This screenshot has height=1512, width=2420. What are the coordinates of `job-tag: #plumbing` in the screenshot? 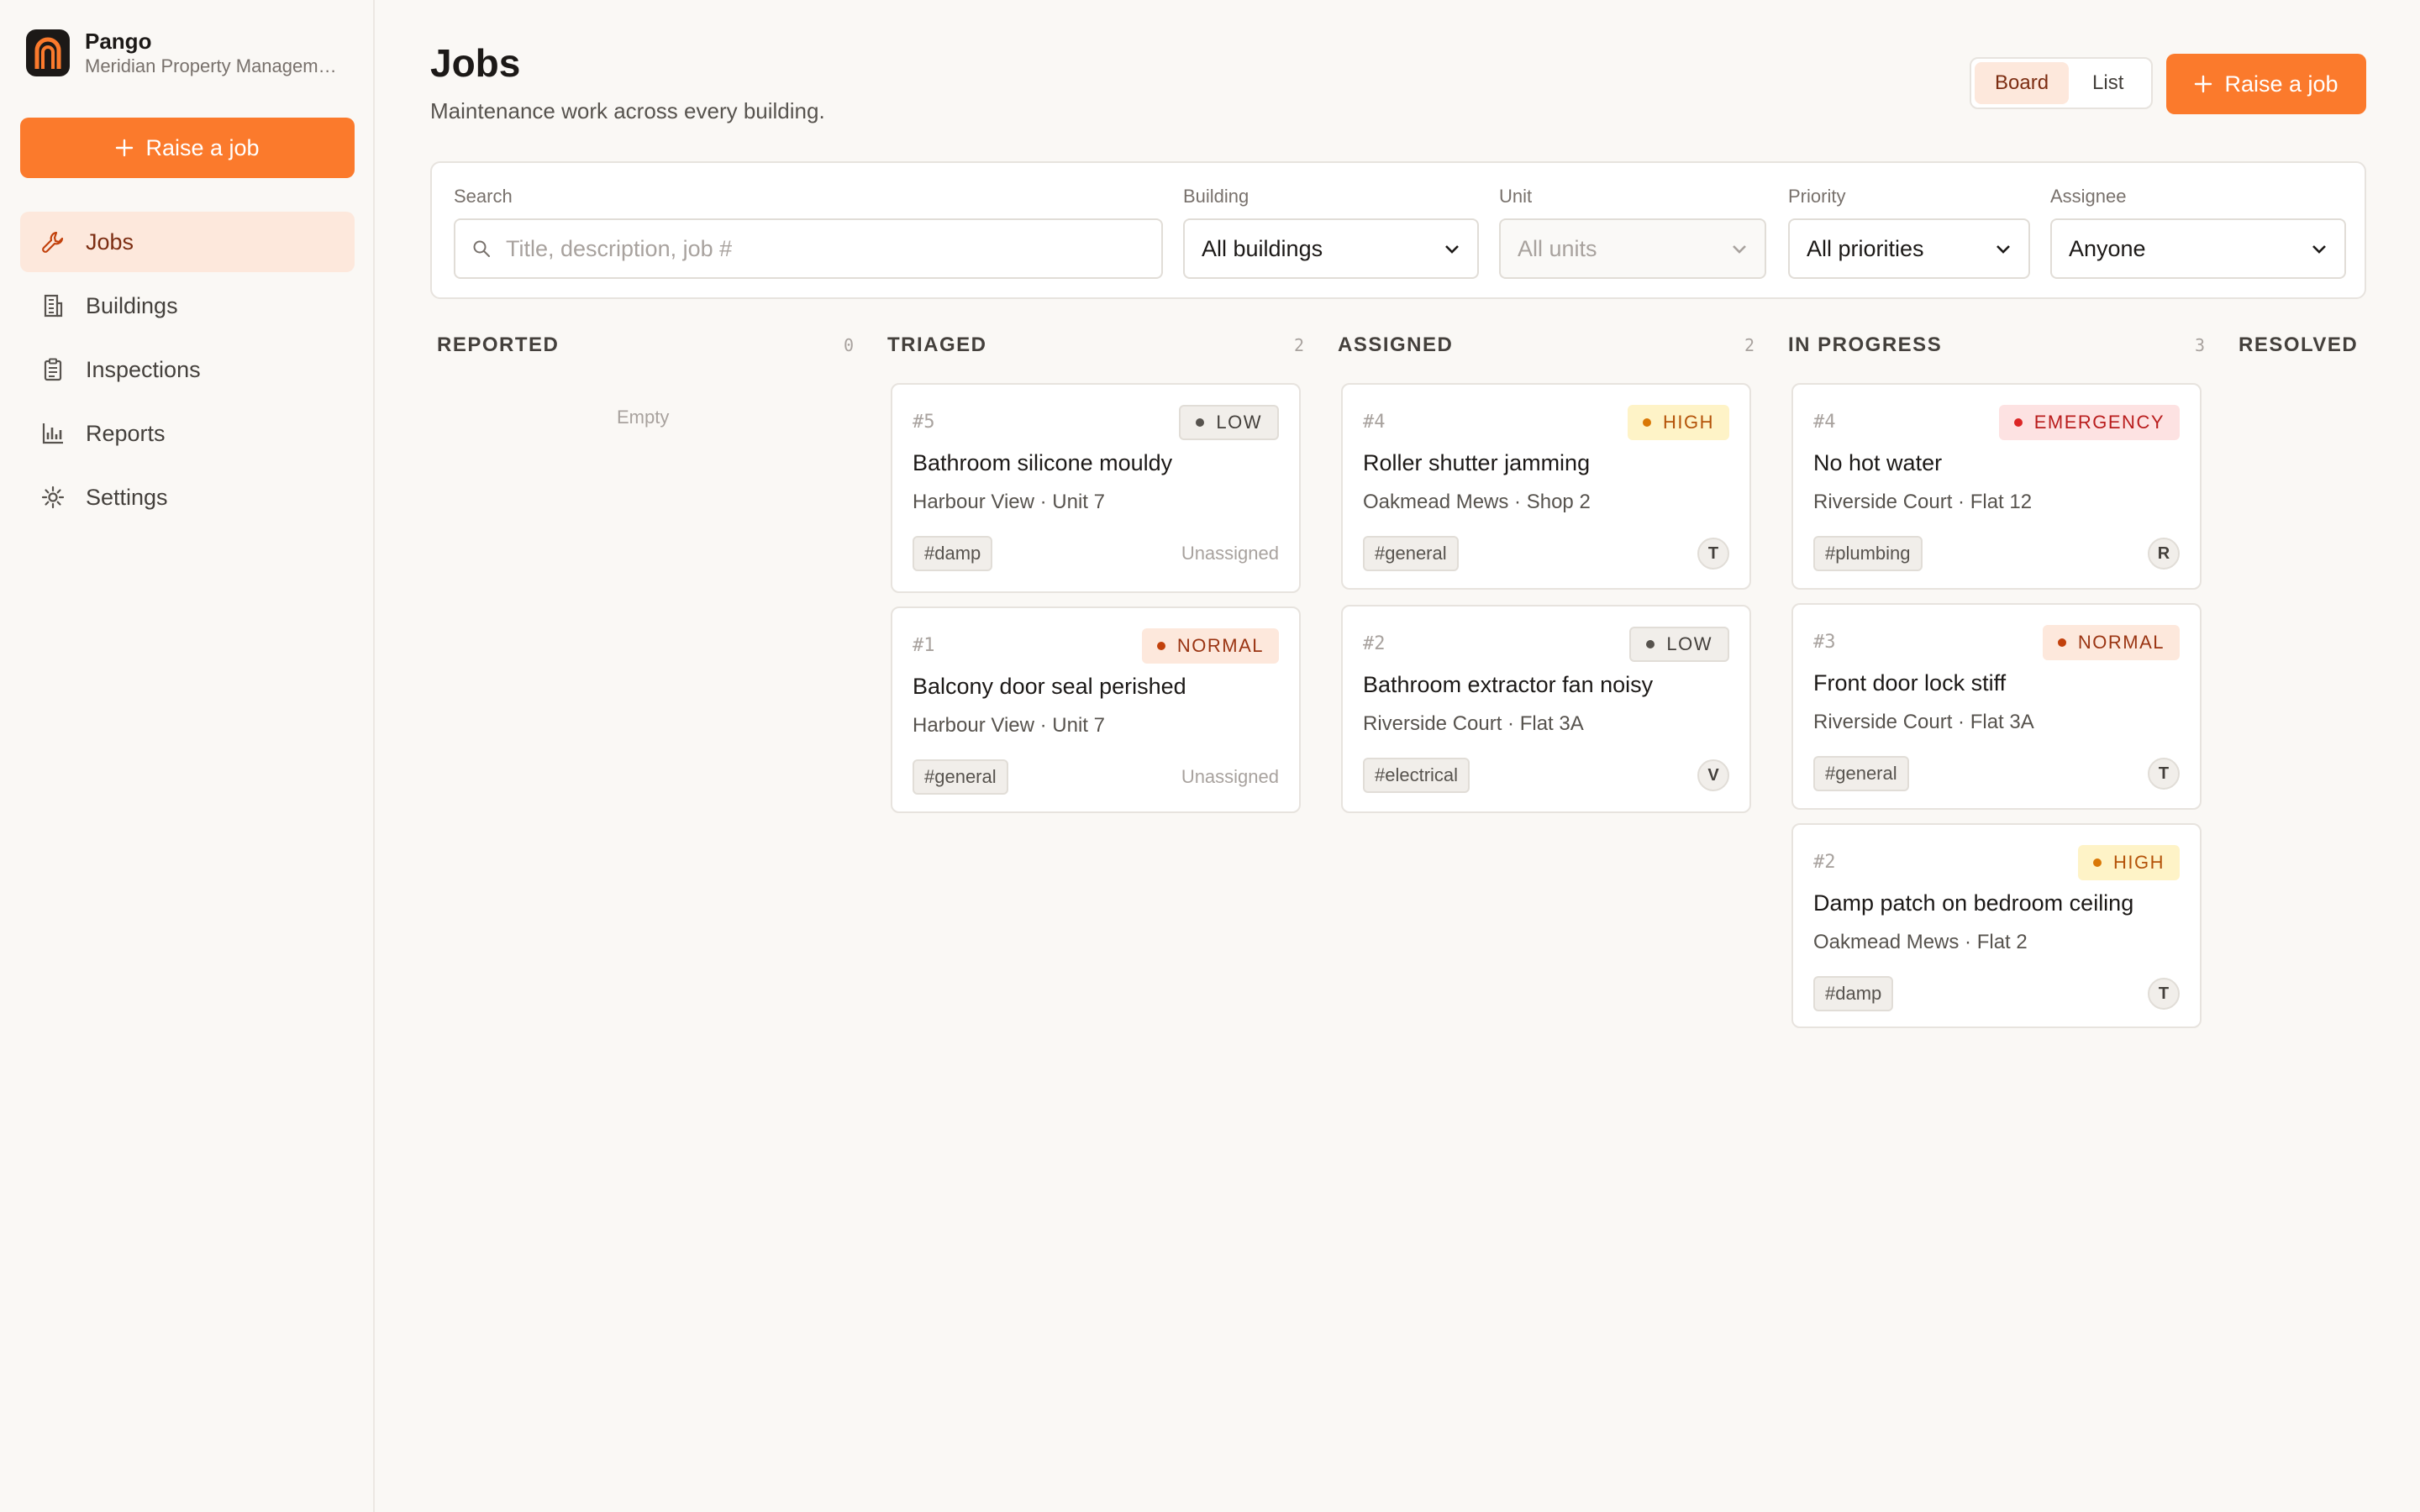 It's located at (1868, 553).